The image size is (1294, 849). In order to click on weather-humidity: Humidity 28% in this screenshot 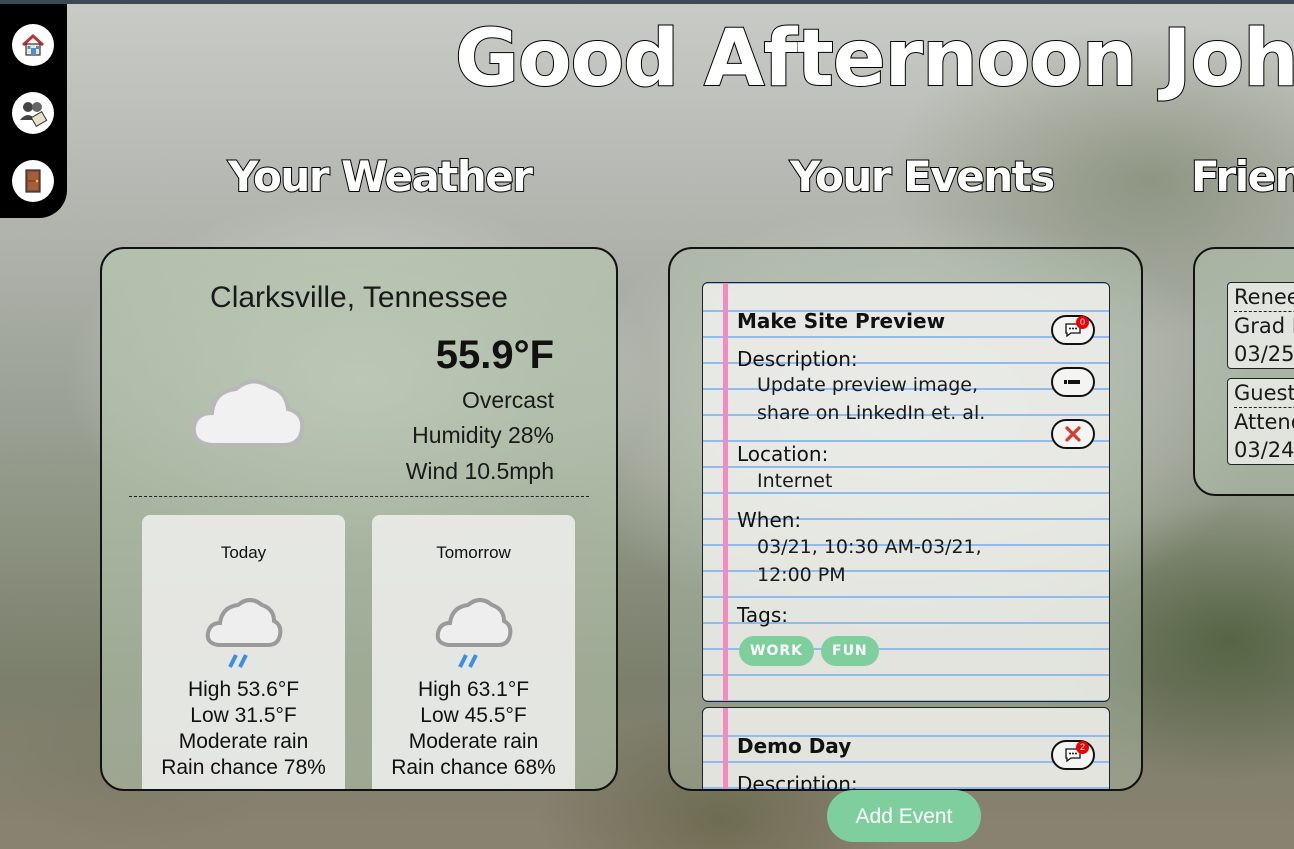, I will do `click(483, 435)`.